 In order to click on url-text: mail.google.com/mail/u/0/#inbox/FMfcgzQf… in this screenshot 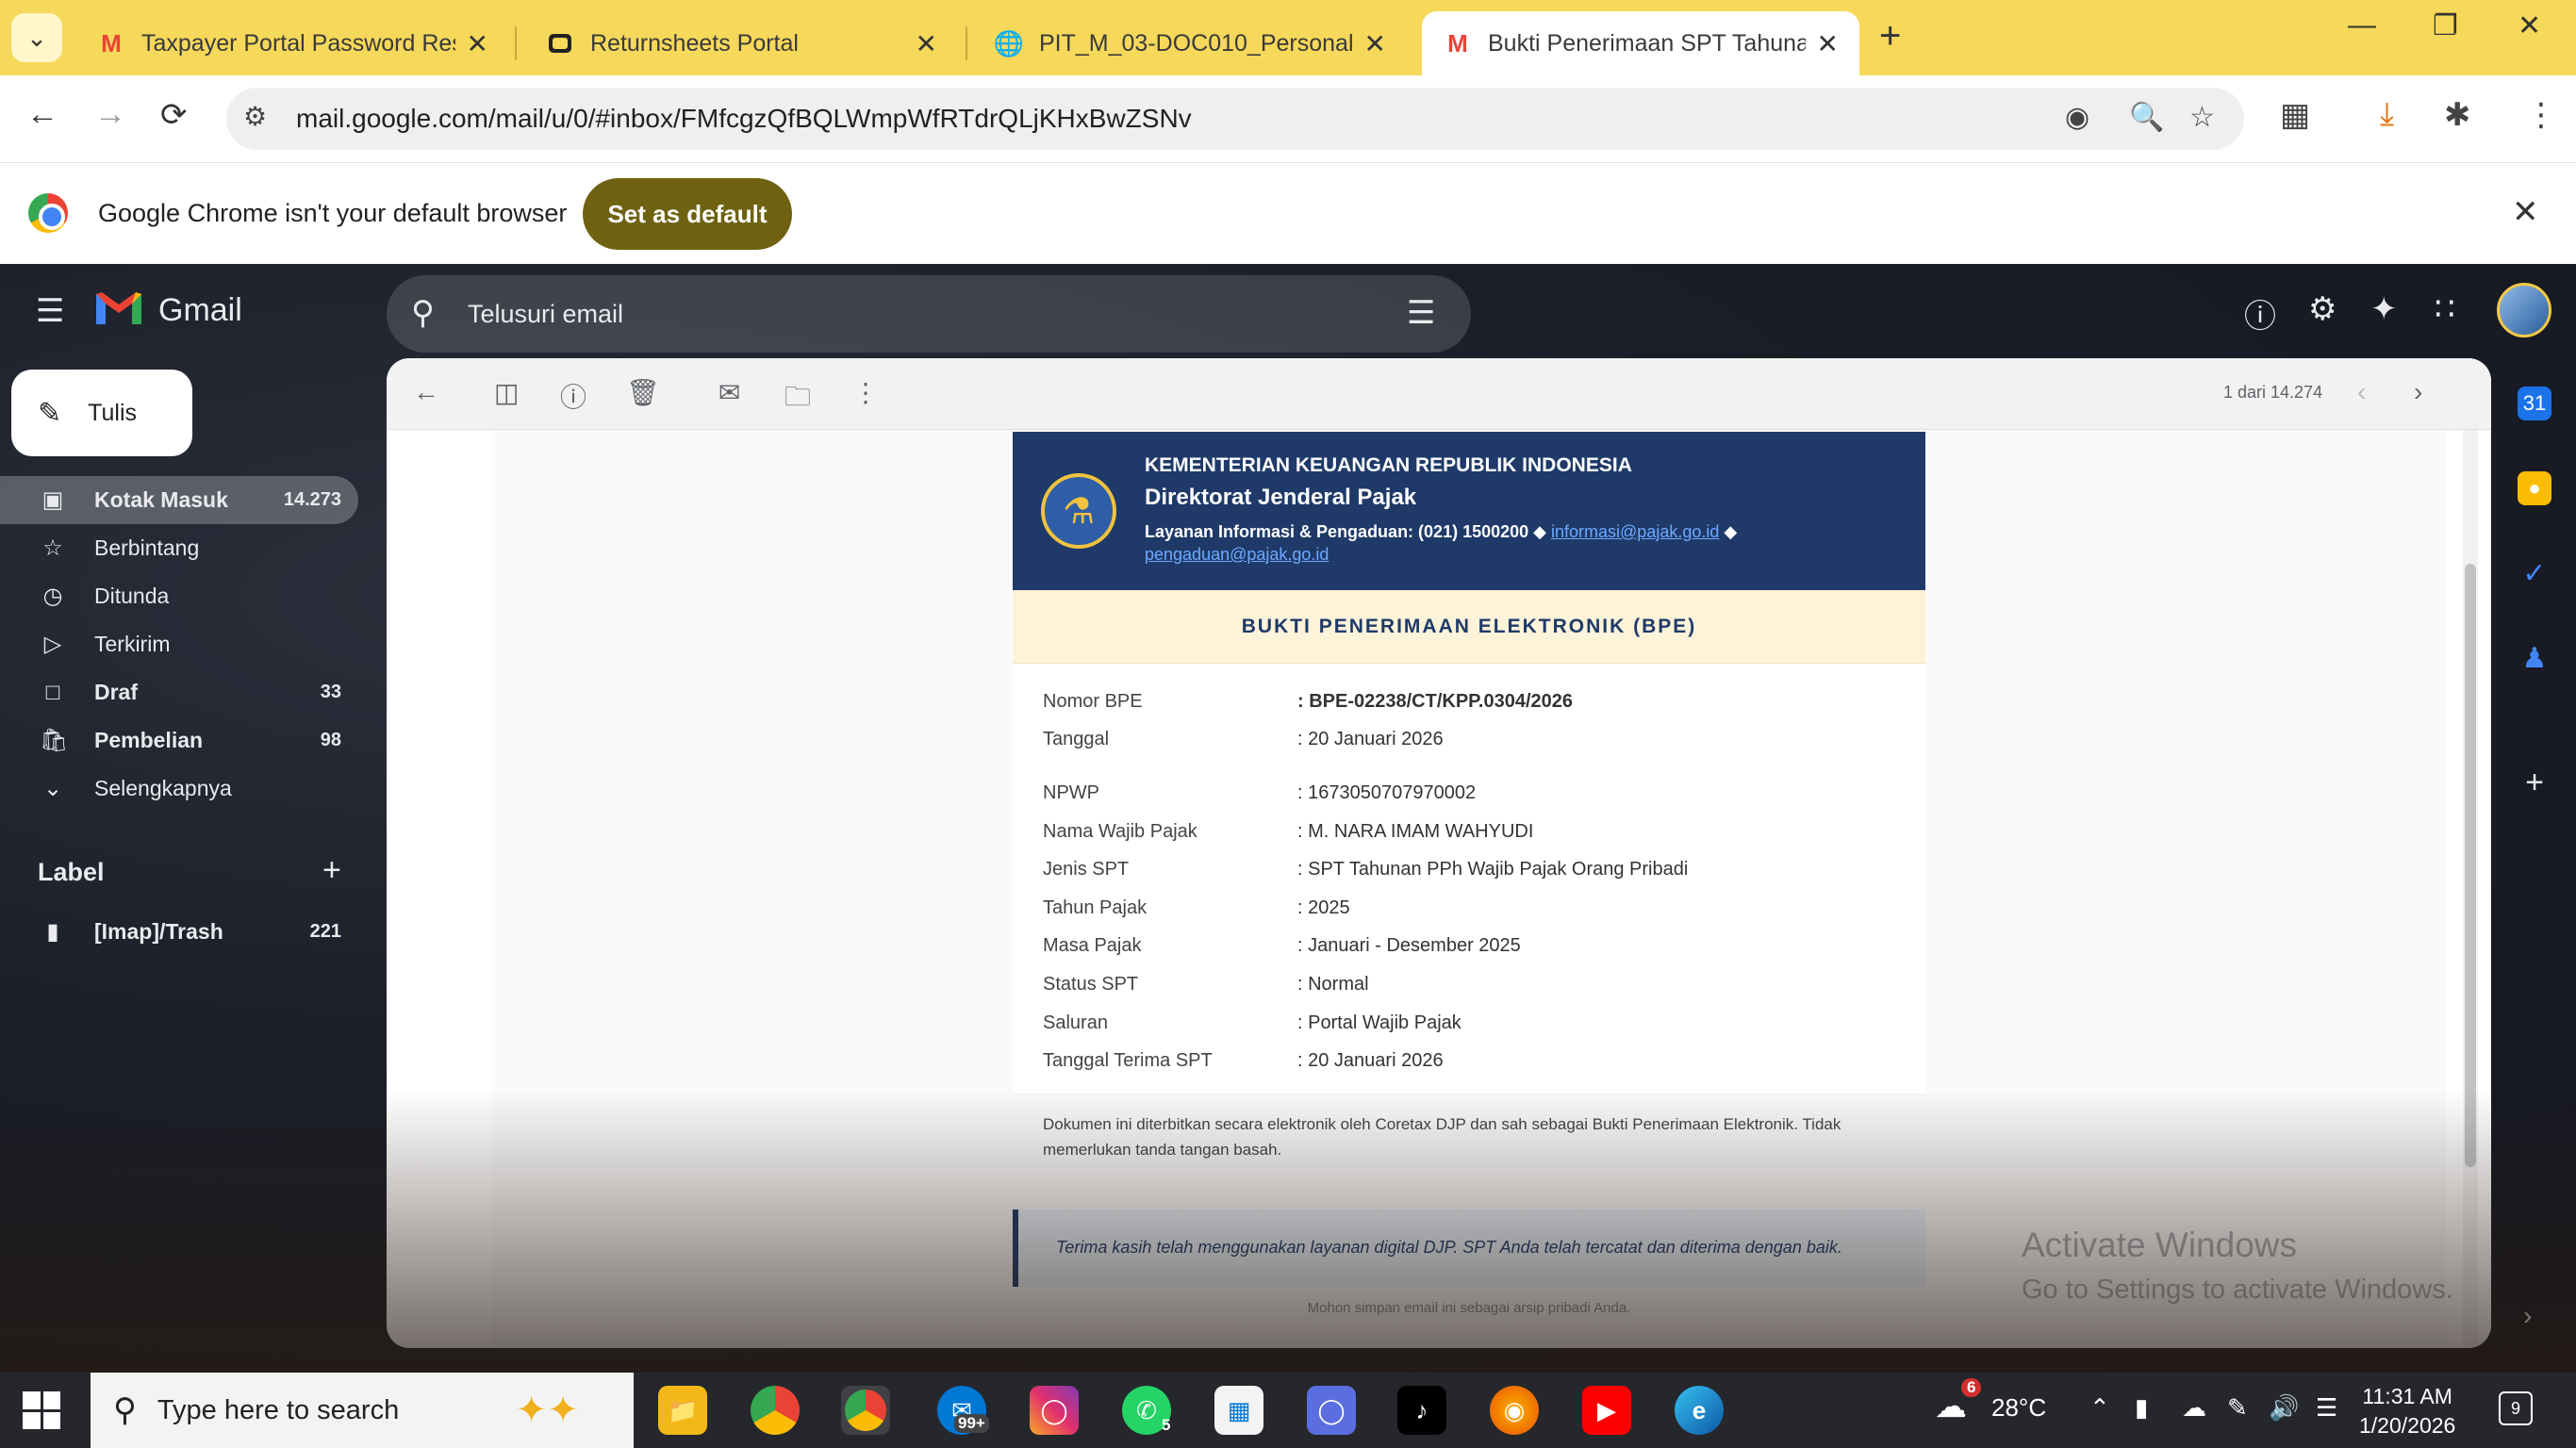, I will do `click(744, 119)`.